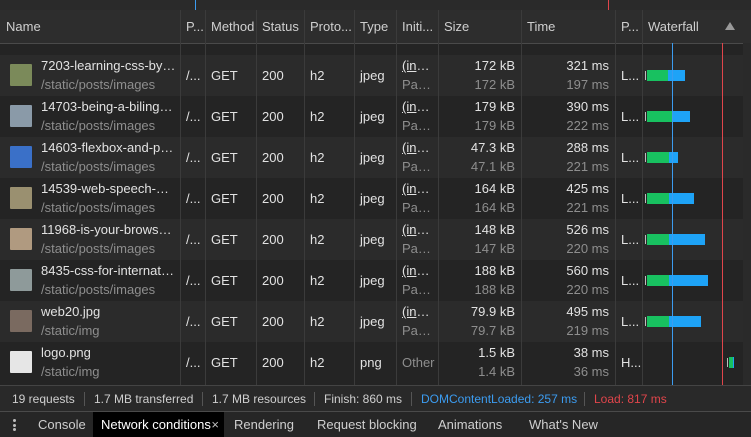  Describe the element at coordinates (264, 424) in the screenshot. I see `tab-rendering: Rendering` at that location.